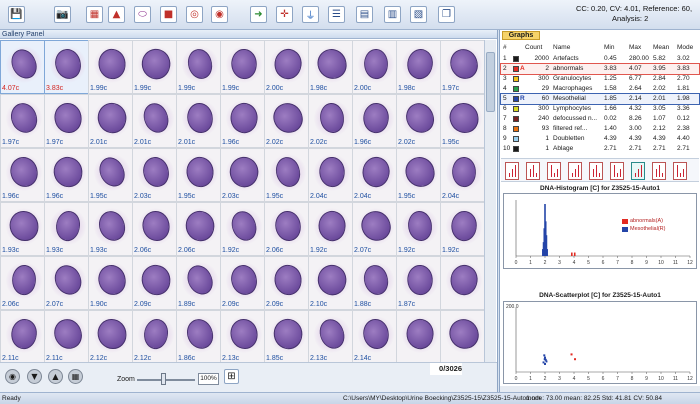 The width and height of the screenshot is (700, 404). Describe the element at coordinates (231, 376) in the screenshot. I see `fit-view-icon: ⊞` at that location.